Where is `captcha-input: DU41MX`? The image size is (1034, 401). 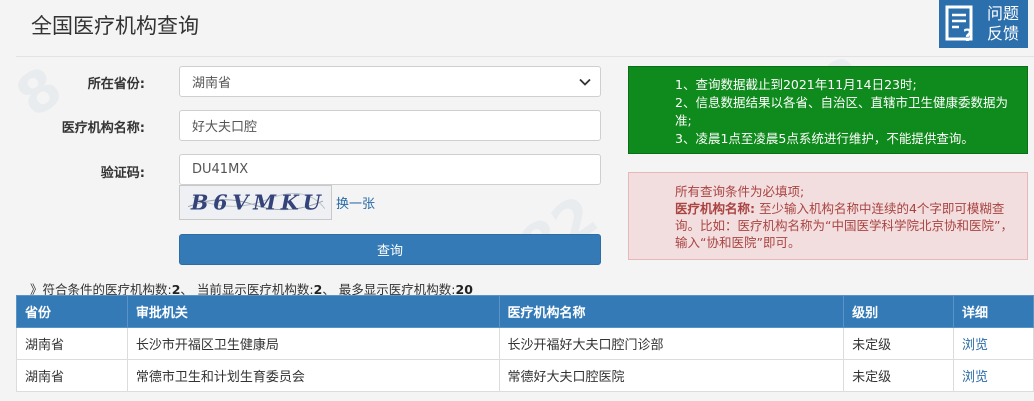
captcha-input: DU41MX is located at coordinates (390, 169).